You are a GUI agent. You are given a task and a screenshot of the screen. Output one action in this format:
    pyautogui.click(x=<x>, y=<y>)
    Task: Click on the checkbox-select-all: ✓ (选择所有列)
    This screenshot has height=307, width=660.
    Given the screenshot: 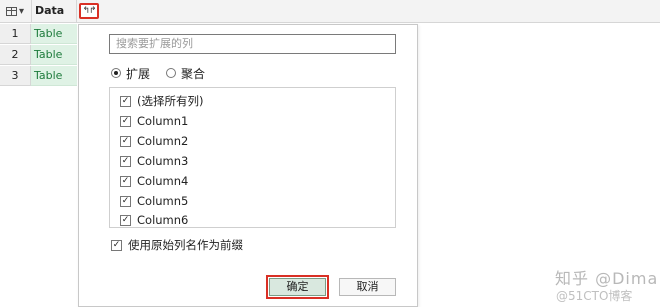 What is the action you would take?
    pyautogui.click(x=161, y=101)
    